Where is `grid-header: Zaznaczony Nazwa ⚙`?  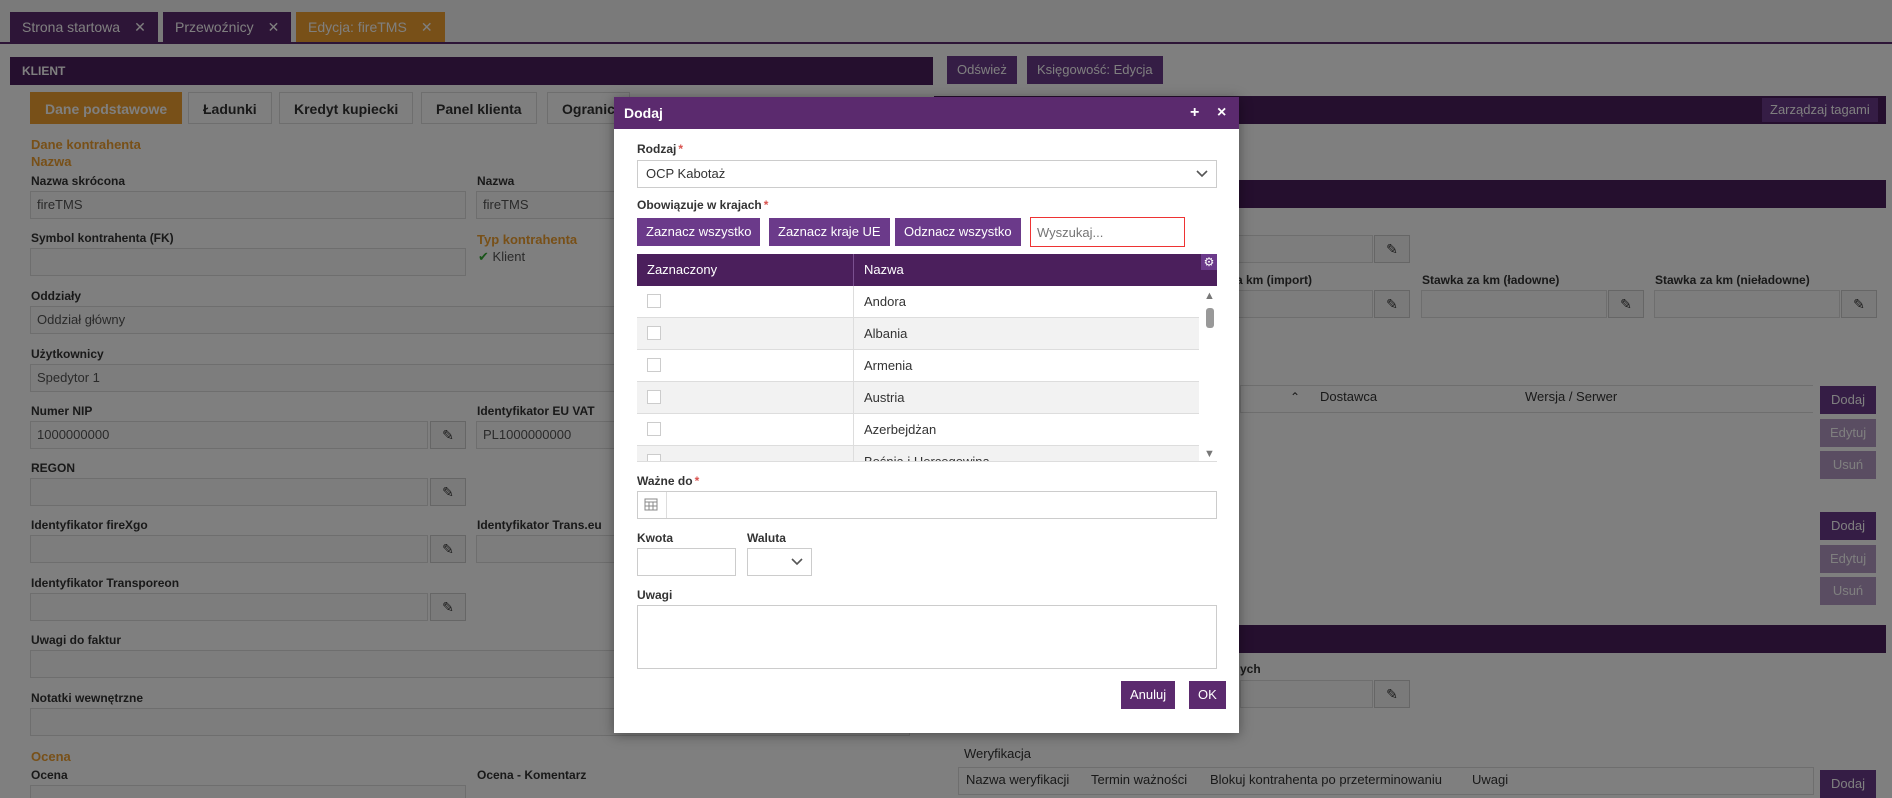
grid-header: Zaznaczony Nazwa ⚙ is located at coordinates (927, 270).